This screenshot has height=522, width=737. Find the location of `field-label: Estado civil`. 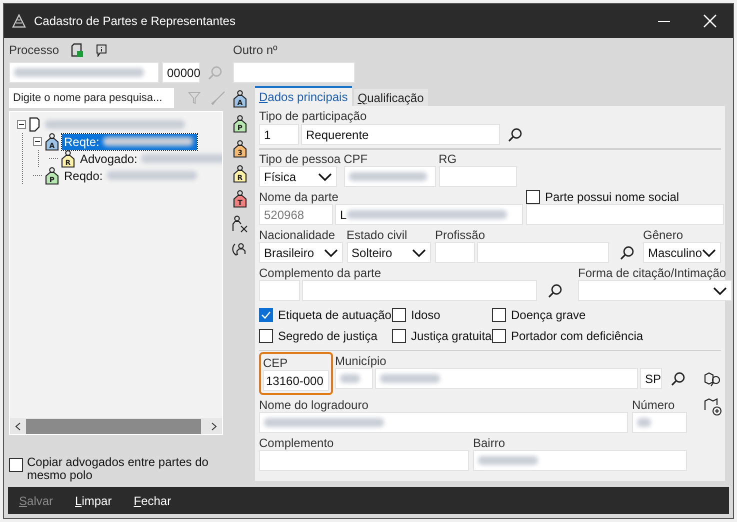

field-label: Estado civil is located at coordinates (377, 235).